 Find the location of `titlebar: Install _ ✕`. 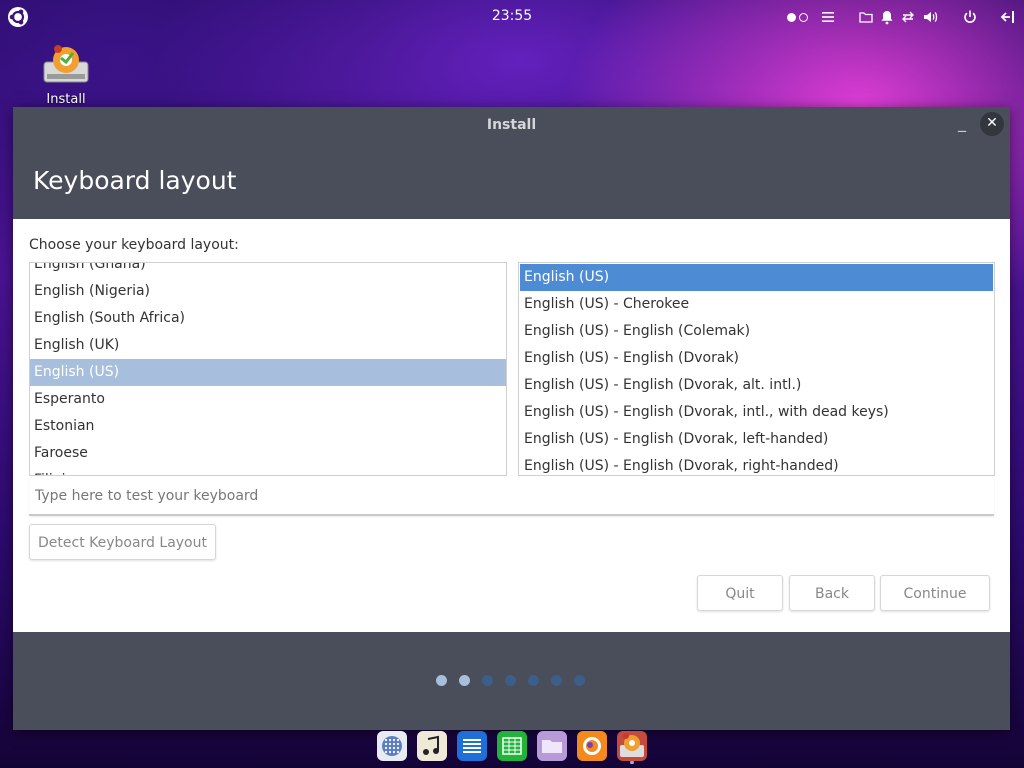

titlebar: Install _ ✕ is located at coordinates (511, 125).